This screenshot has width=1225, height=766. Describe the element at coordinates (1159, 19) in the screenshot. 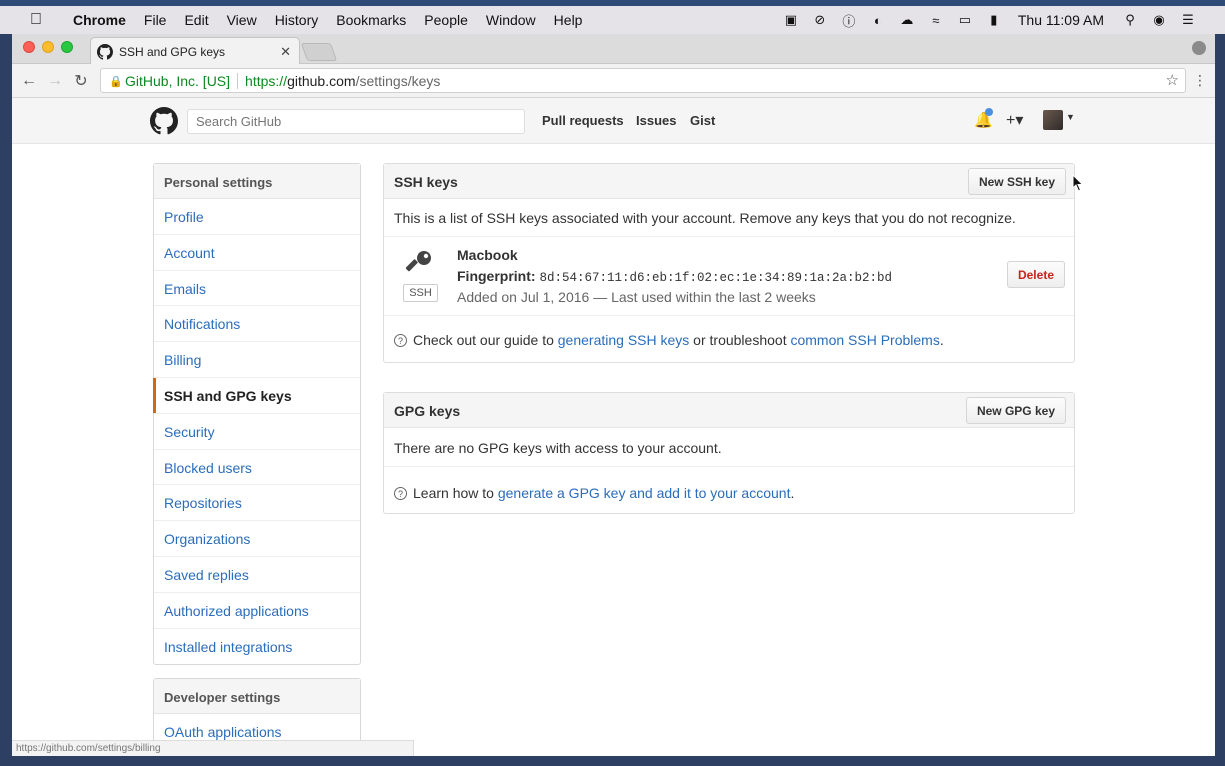

I see `siri-icon: ◉` at that location.